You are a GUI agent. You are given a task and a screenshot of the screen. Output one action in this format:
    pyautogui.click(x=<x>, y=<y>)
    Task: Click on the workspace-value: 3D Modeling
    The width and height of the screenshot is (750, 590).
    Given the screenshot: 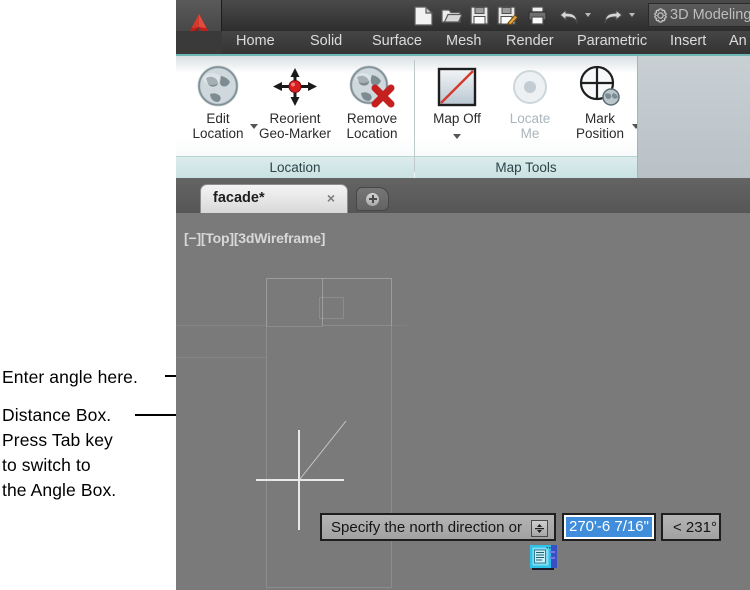 What is the action you would take?
    pyautogui.click(x=710, y=15)
    